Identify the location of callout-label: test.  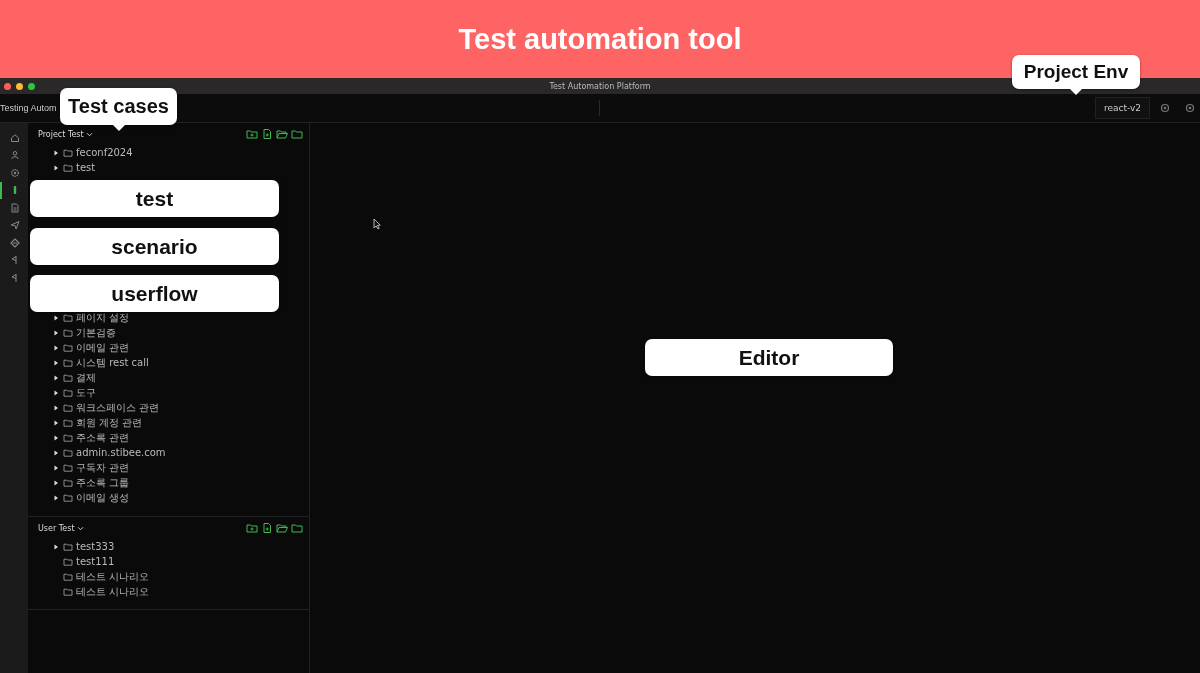
(154, 198).